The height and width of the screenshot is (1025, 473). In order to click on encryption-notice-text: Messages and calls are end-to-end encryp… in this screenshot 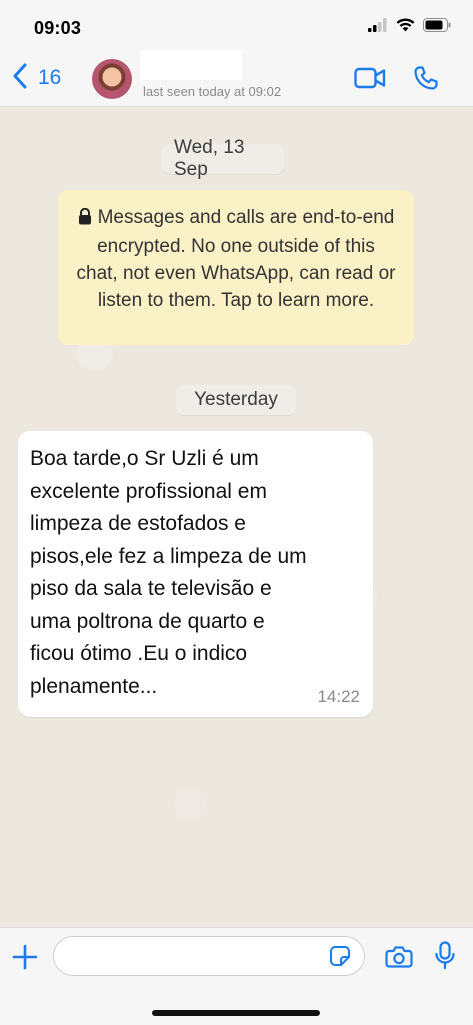, I will do `click(236, 259)`.